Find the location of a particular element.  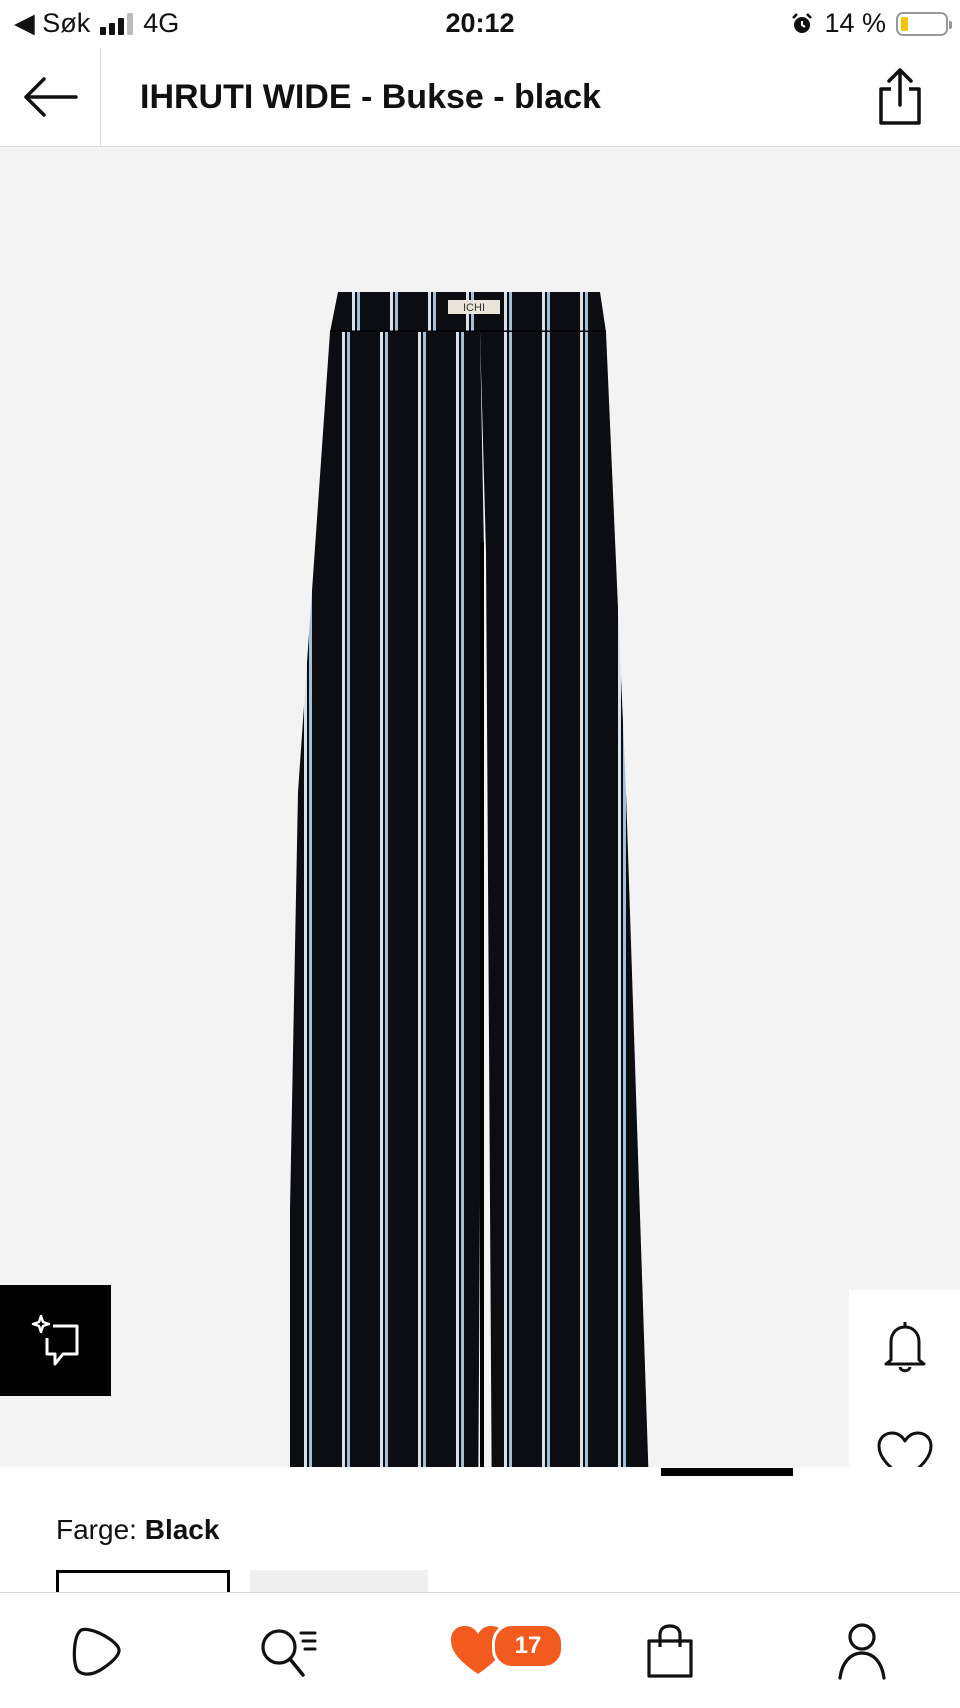

alarm-icon is located at coordinates (802, 22).